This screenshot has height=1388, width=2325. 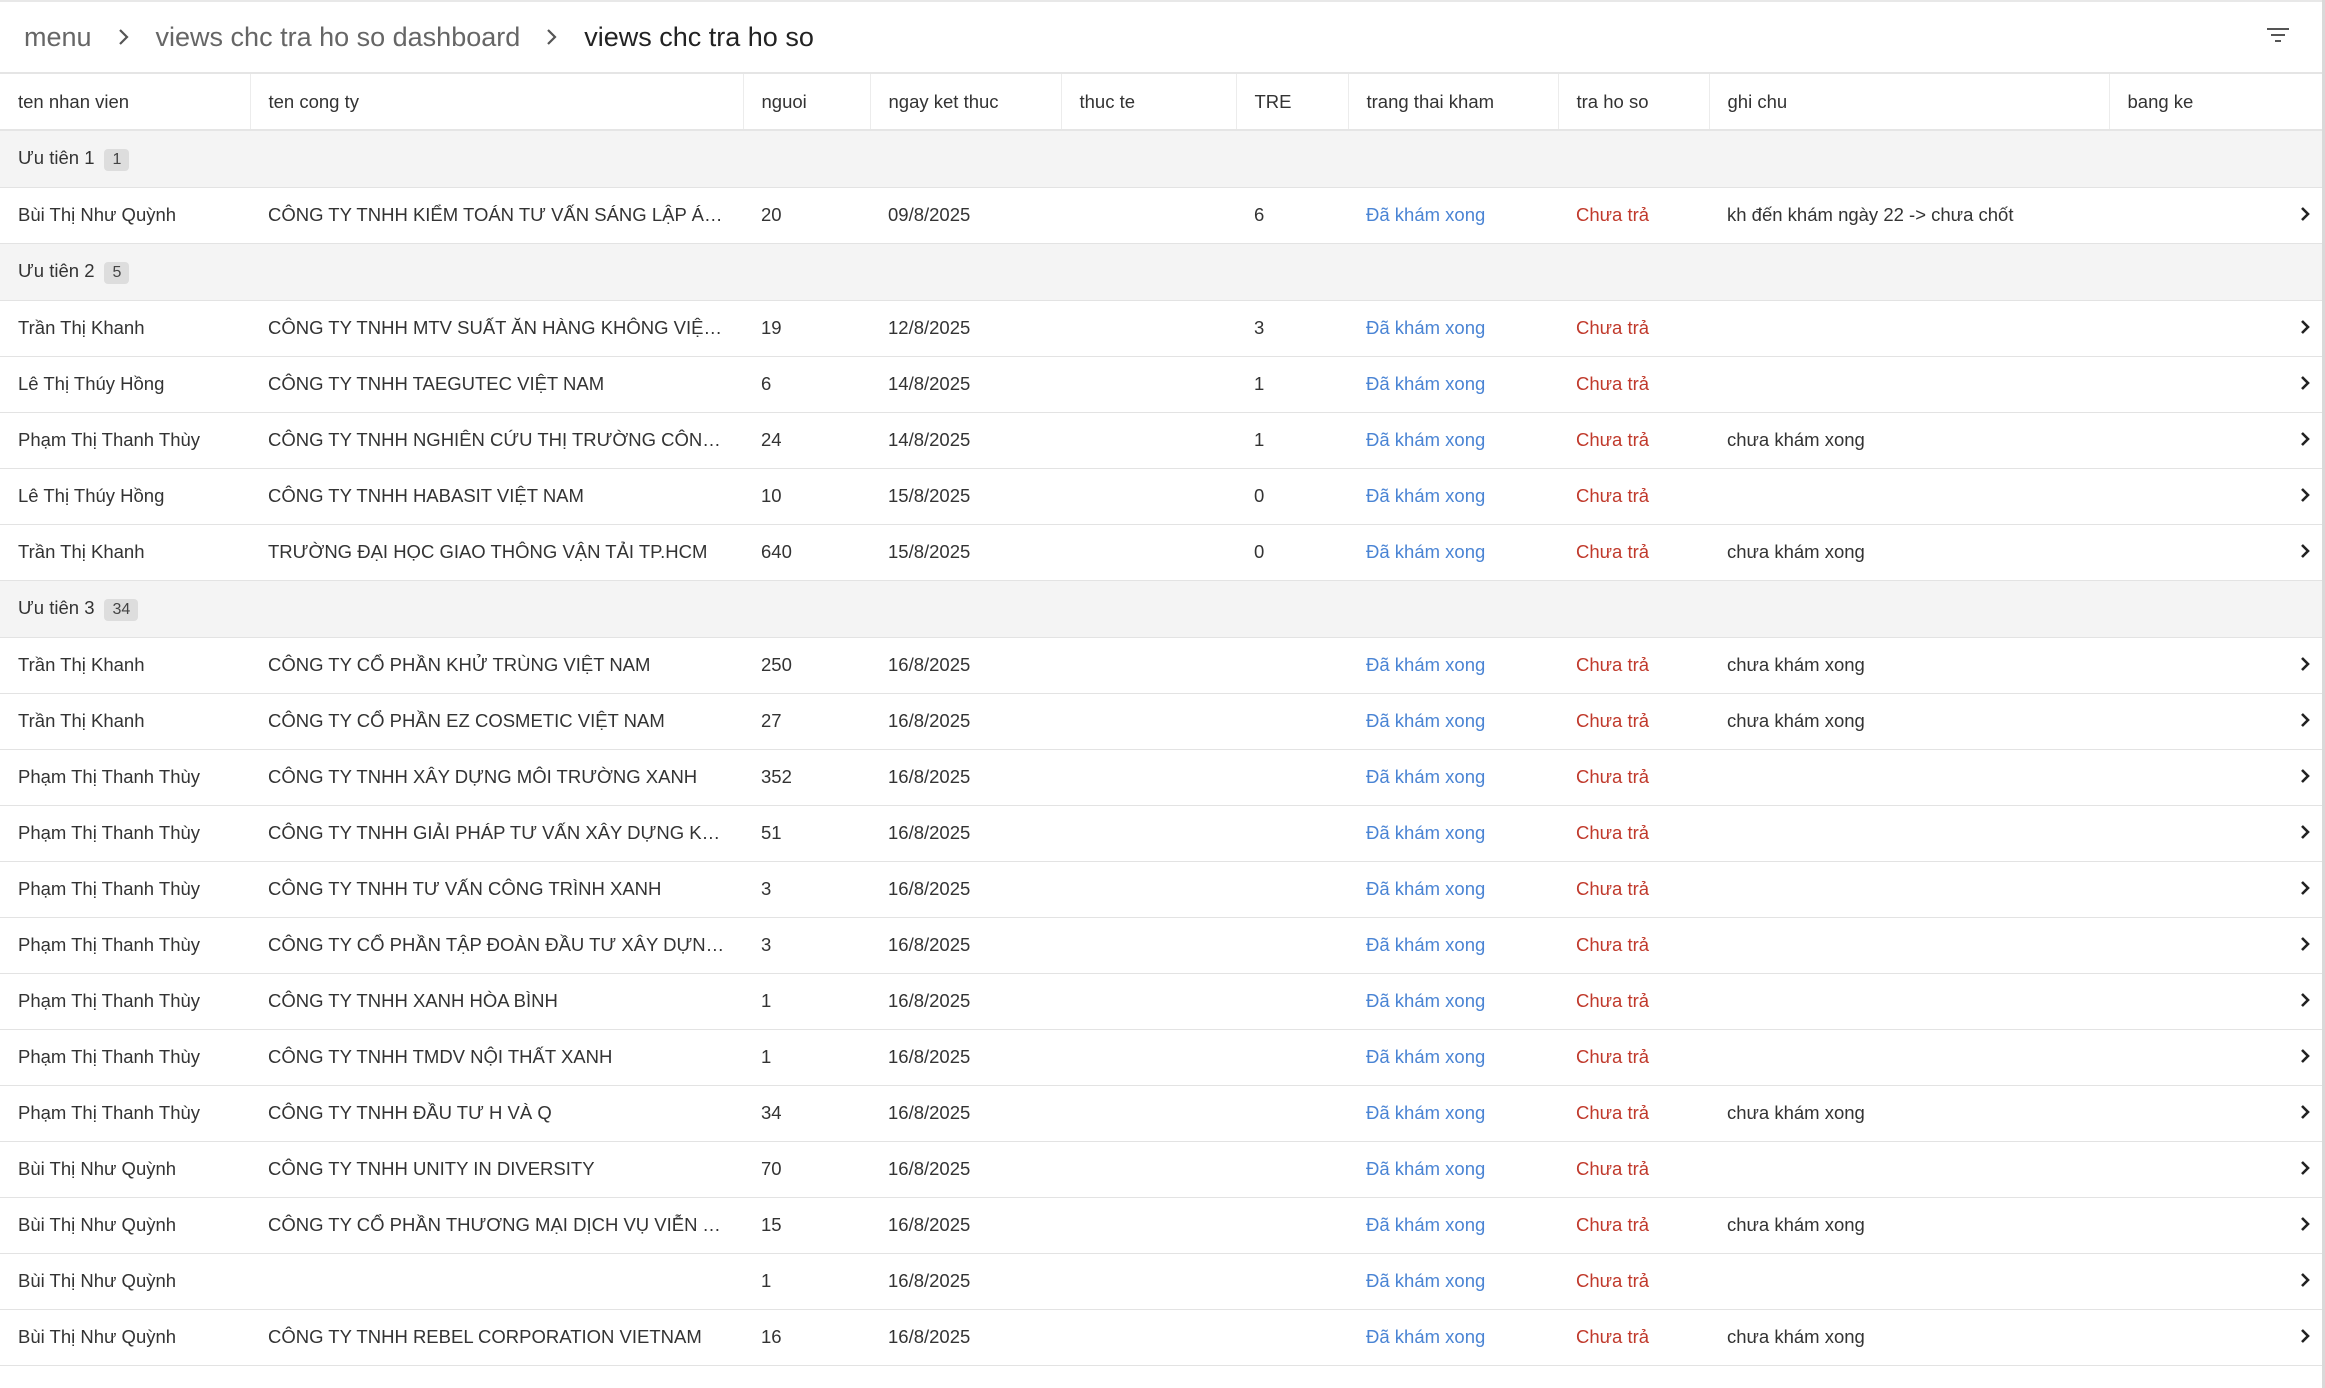 I want to click on cell-people-count: 10, so click(x=806, y=496).